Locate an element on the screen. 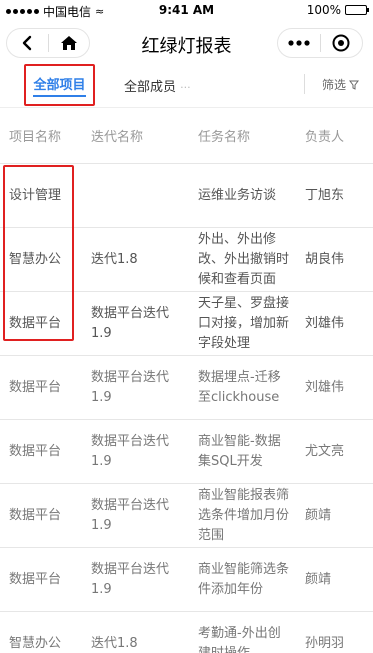  more-dots-icon is located at coordinates (299, 43).